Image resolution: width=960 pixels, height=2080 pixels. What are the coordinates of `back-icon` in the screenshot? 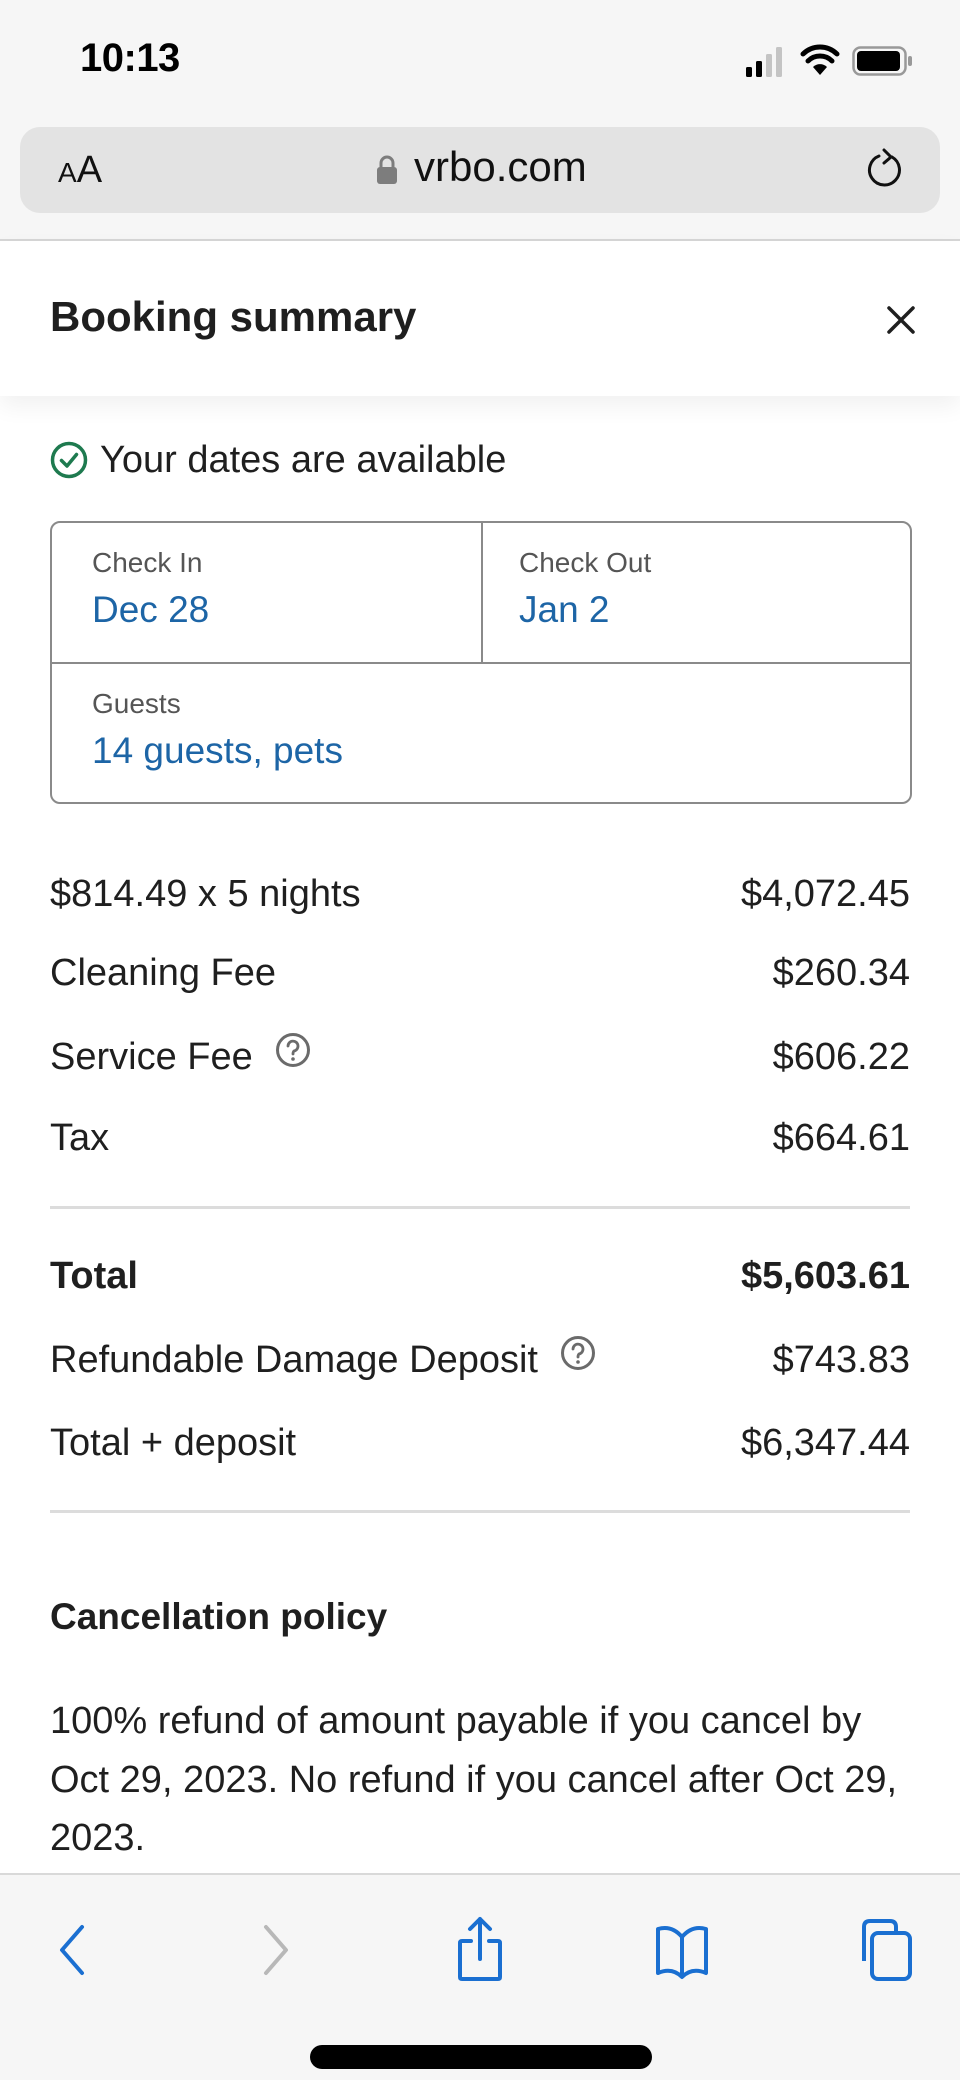 It's located at (72, 1948).